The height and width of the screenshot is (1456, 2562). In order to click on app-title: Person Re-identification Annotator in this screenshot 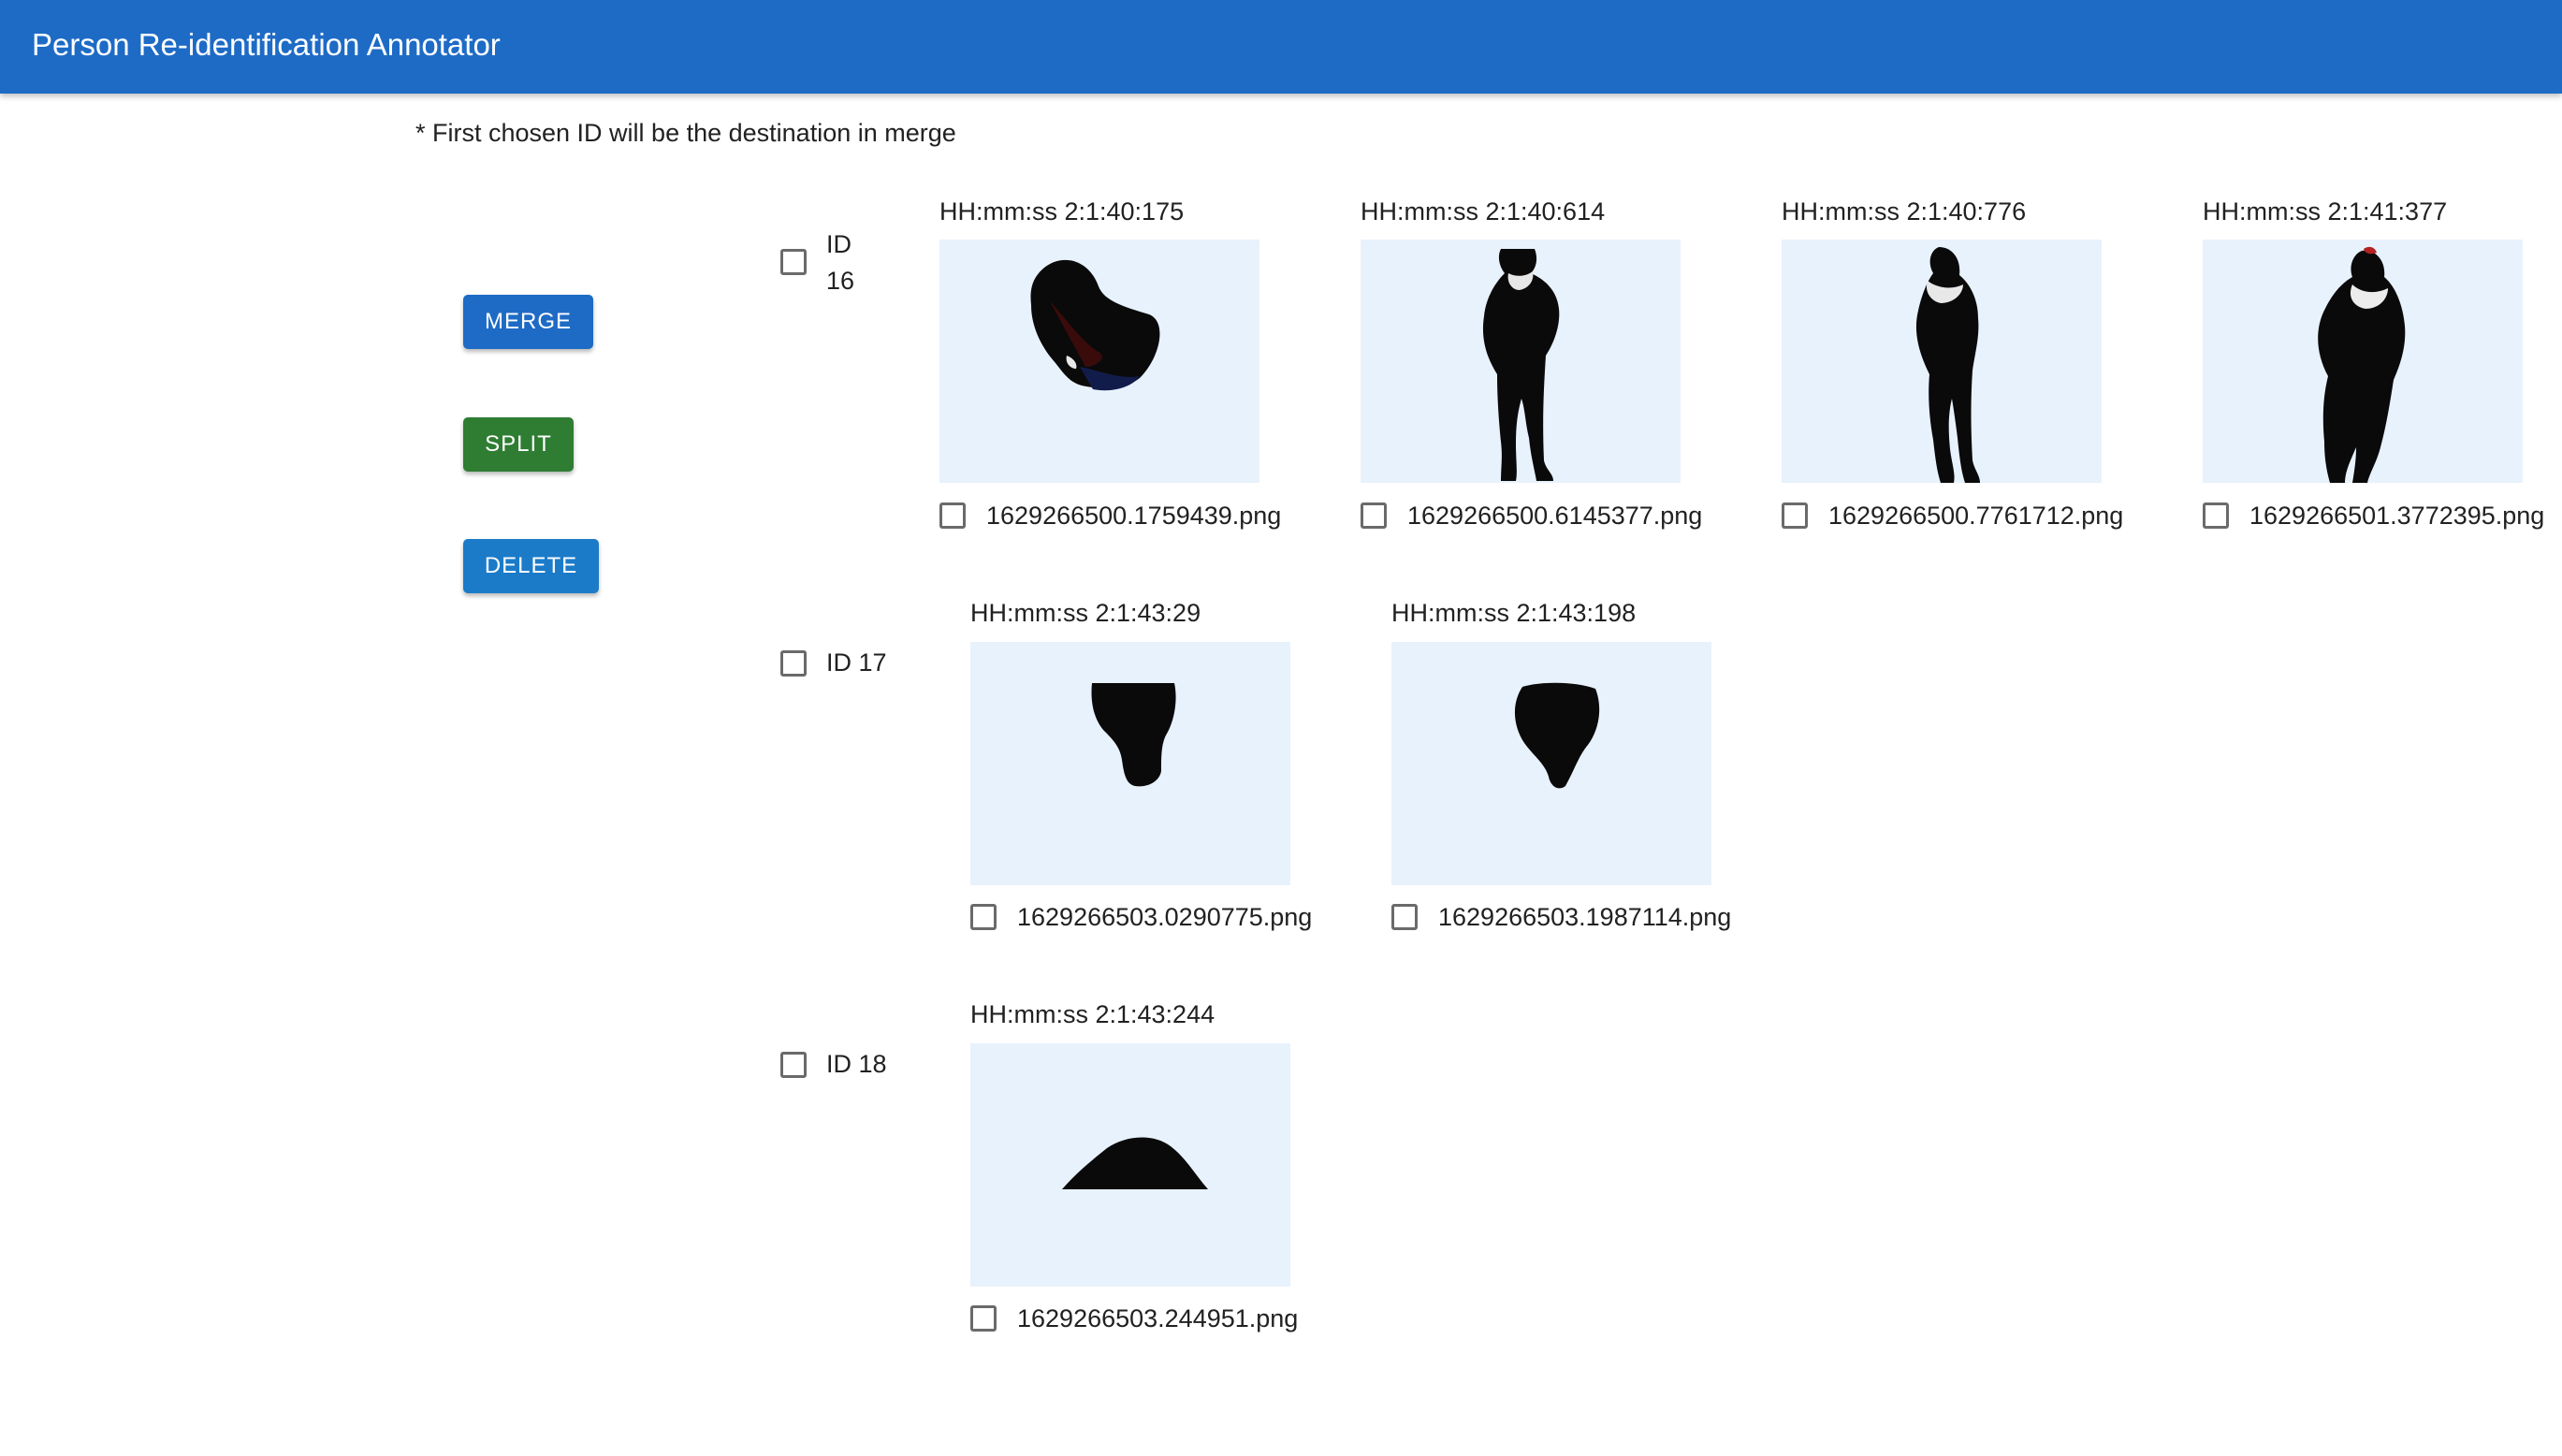, I will do `click(266, 44)`.